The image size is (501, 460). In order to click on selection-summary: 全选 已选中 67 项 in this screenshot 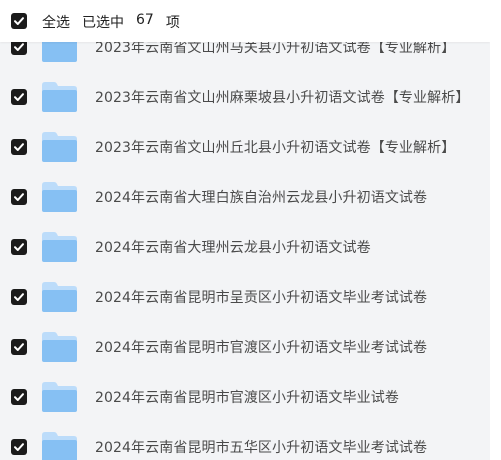, I will do `click(111, 22)`.